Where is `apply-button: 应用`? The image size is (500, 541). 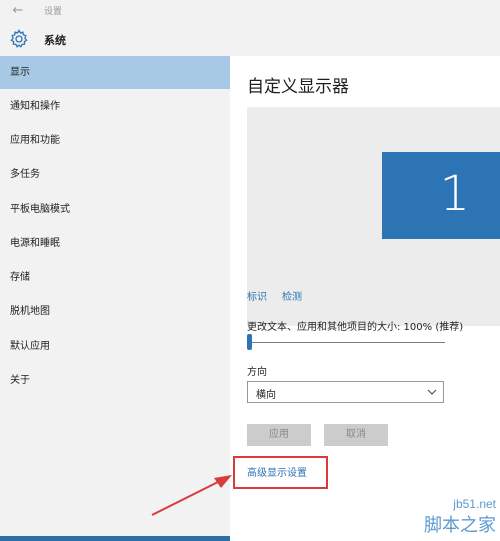 apply-button: 应用 is located at coordinates (279, 435).